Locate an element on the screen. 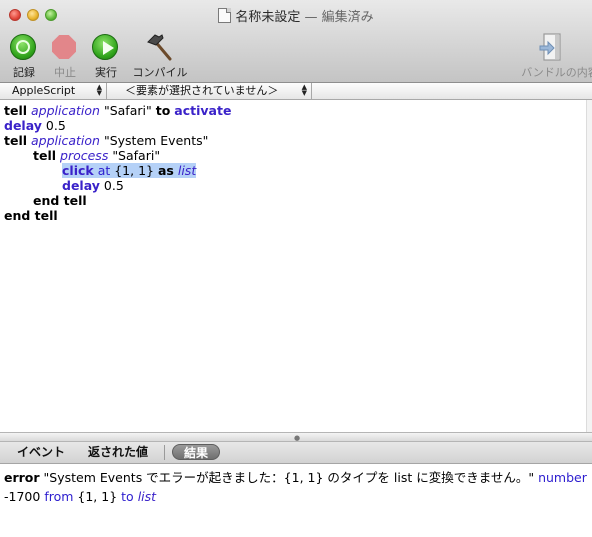  record-icon is located at coordinates (23, 47).